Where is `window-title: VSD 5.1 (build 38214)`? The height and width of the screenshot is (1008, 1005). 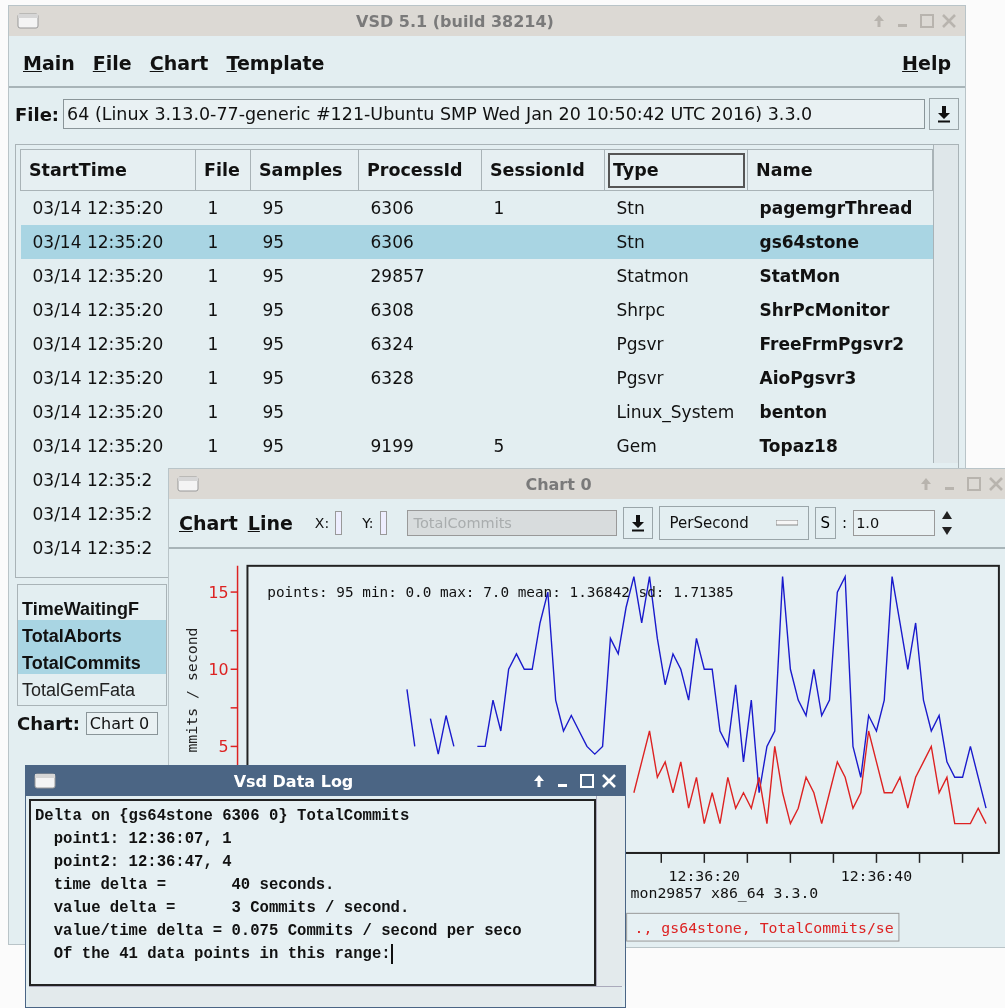
window-title: VSD 5.1 (build 38214) is located at coordinates (455, 21).